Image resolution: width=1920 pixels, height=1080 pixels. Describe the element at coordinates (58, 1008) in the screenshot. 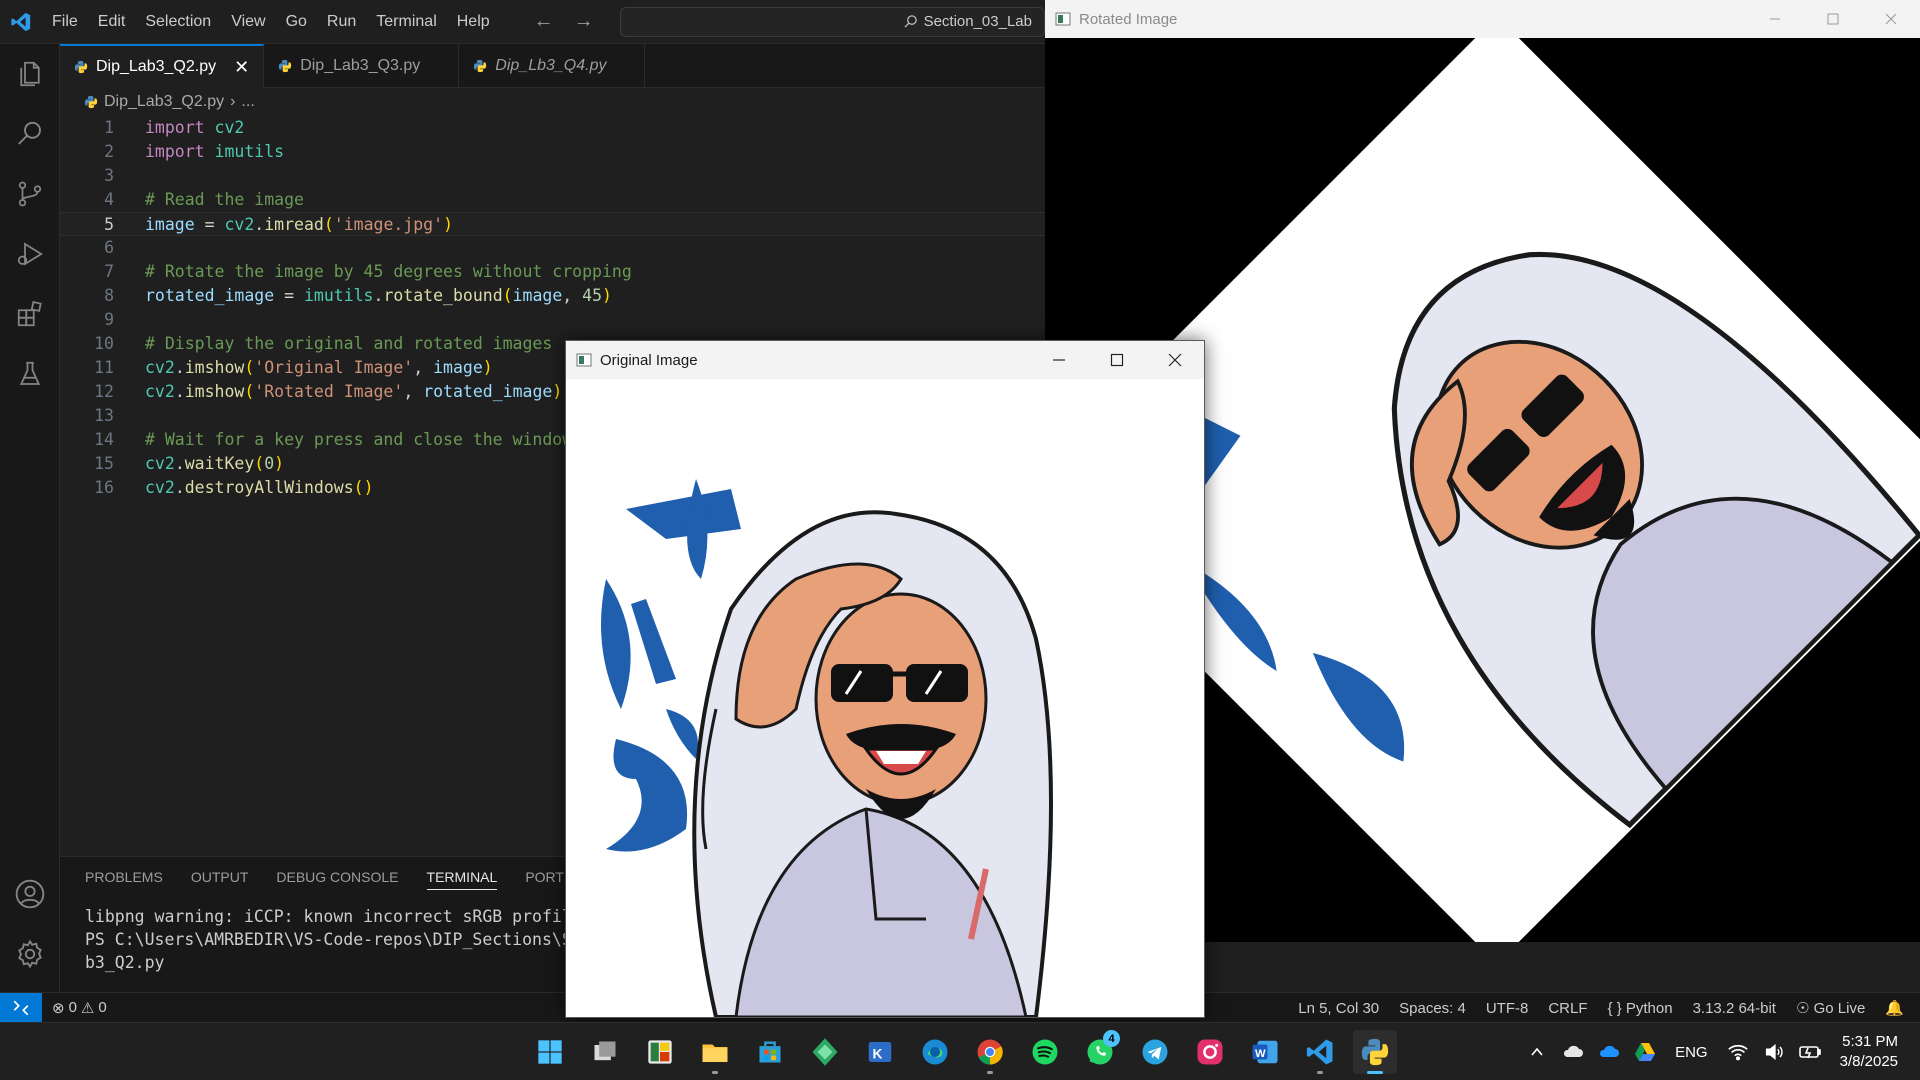

I see `error-icon: ⊗` at that location.